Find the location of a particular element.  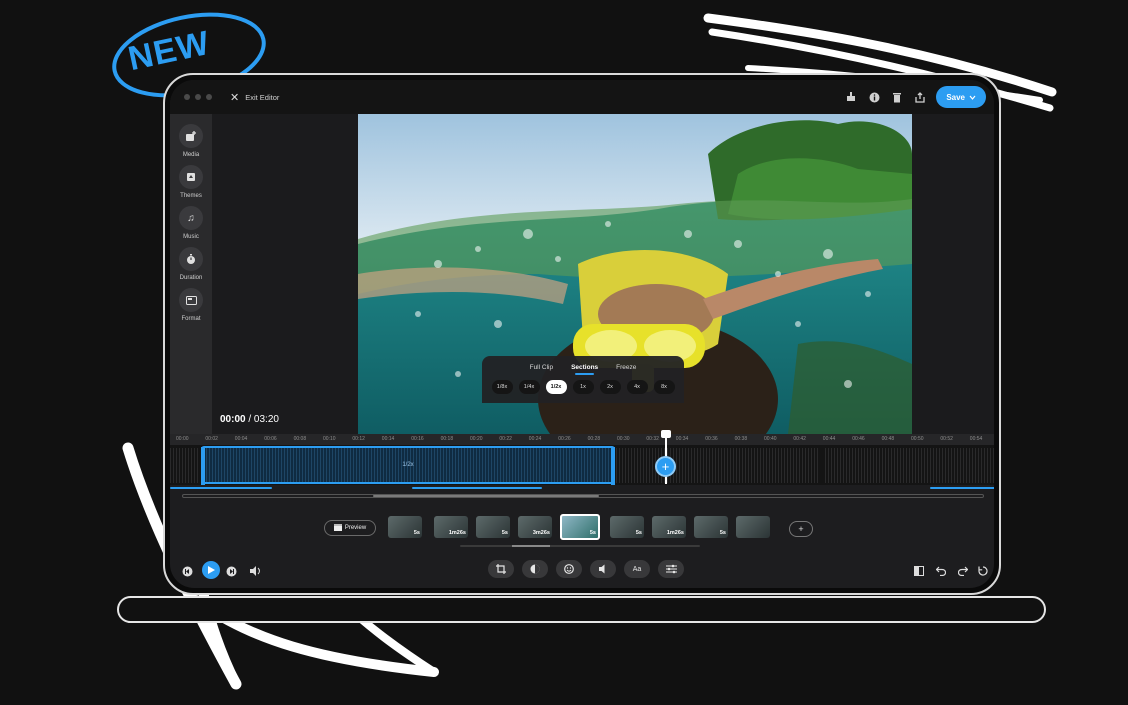

tray-icon is located at coordinates (851, 97).